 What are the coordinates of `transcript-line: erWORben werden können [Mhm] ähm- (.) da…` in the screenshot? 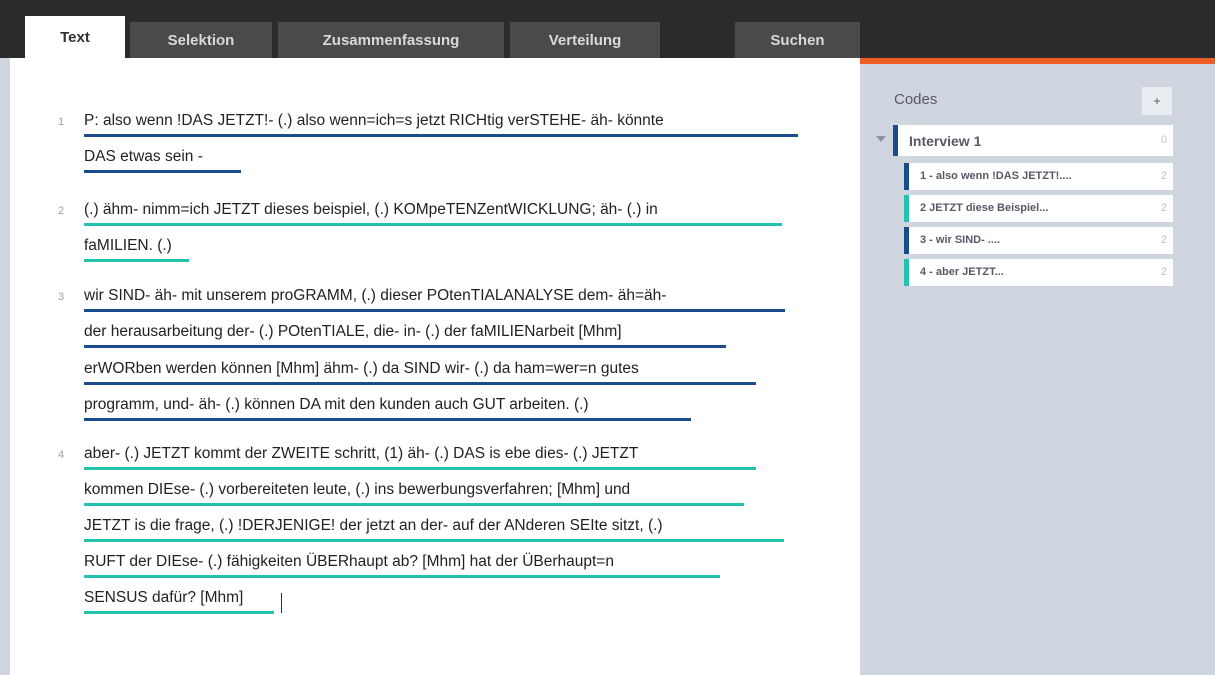 It's located at (361, 369).